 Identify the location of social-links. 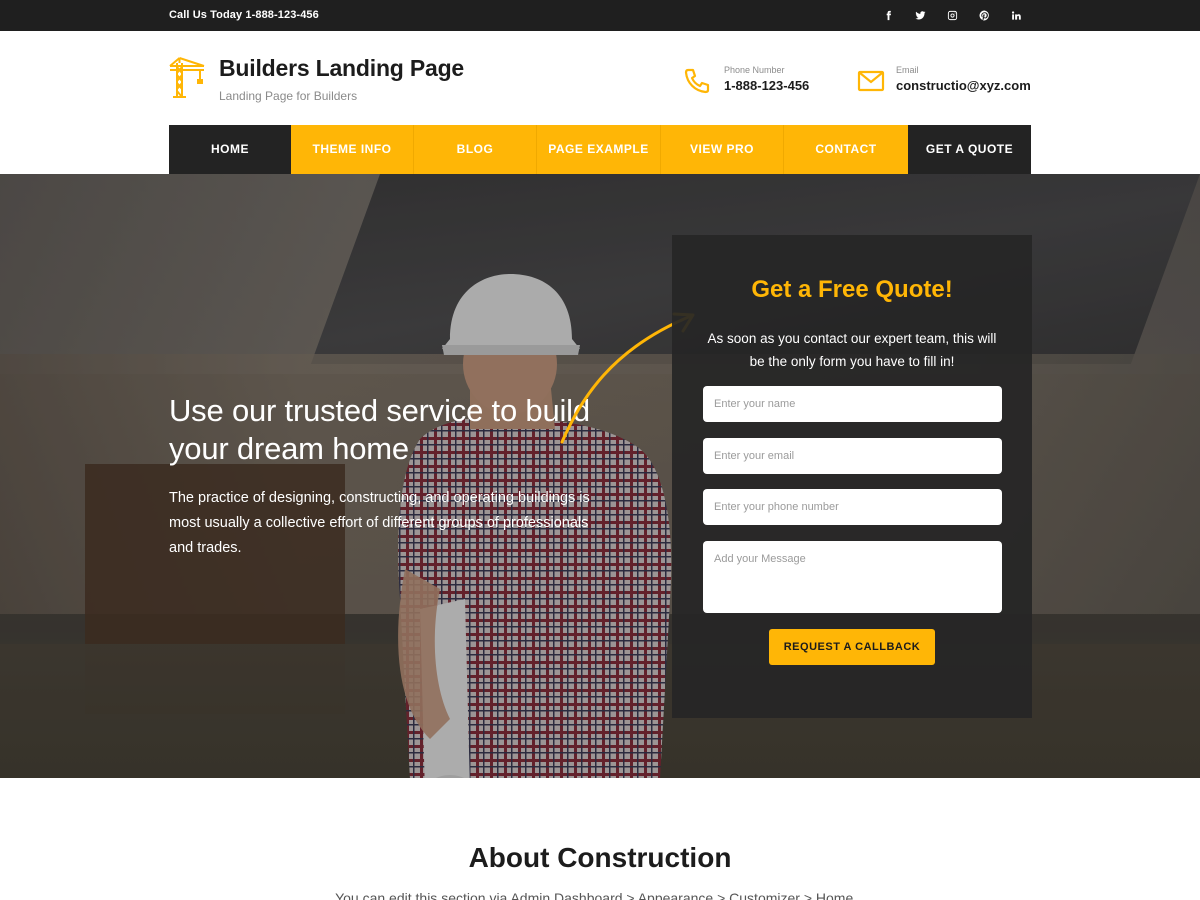
(952, 16).